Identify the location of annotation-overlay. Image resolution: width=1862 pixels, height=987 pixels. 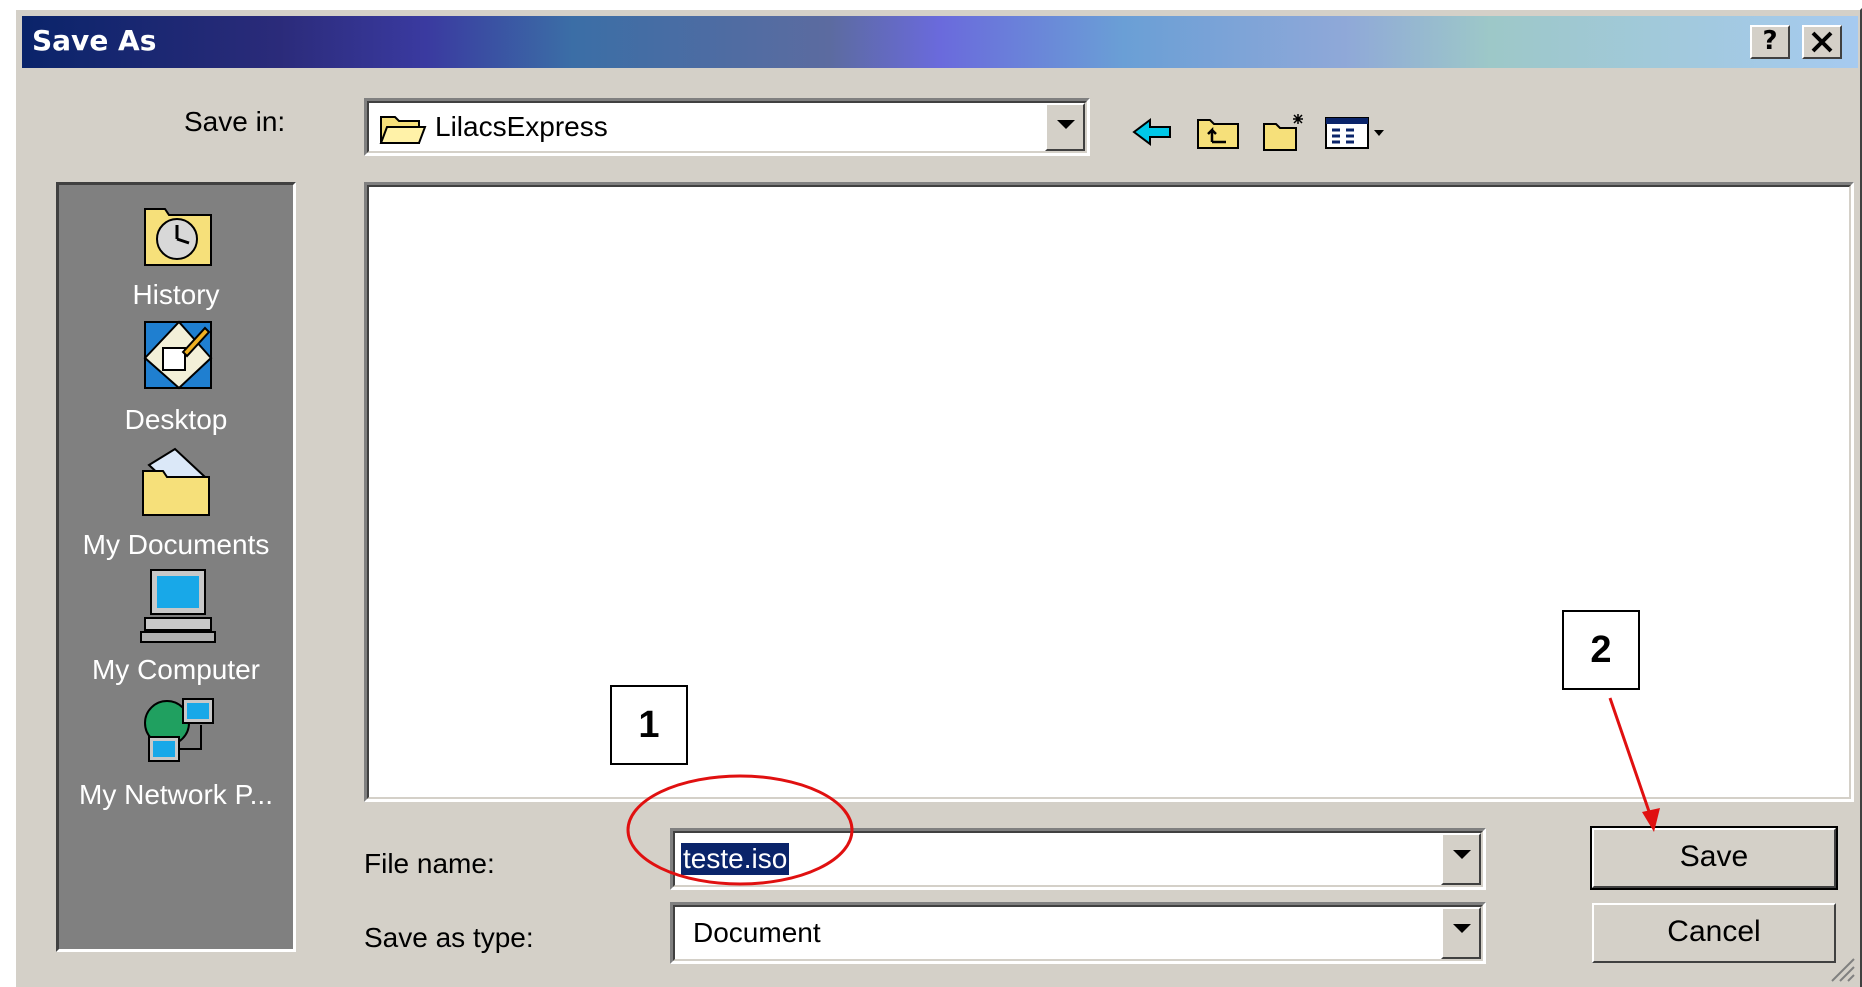
(1143, 791).